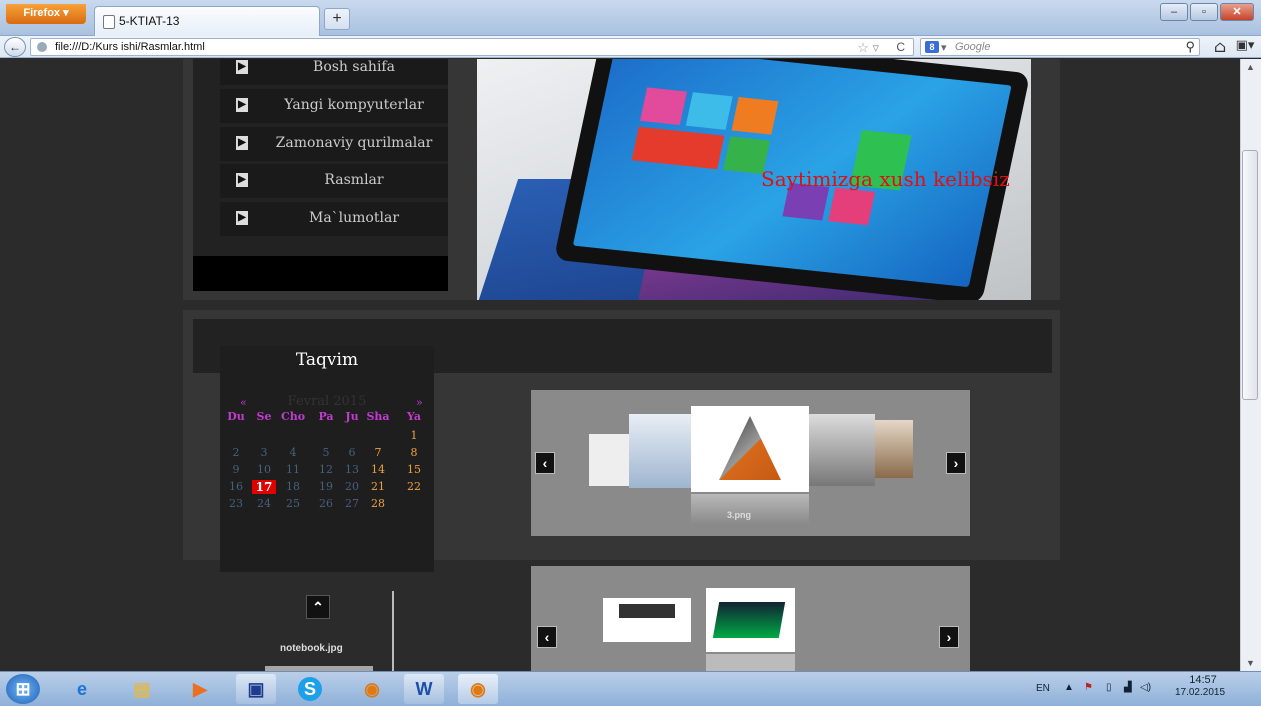 Image resolution: width=1261 pixels, height=706 pixels. What do you see at coordinates (378, 416) in the screenshot?
I see `calendar-weekday: Sha` at bounding box center [378, 416].